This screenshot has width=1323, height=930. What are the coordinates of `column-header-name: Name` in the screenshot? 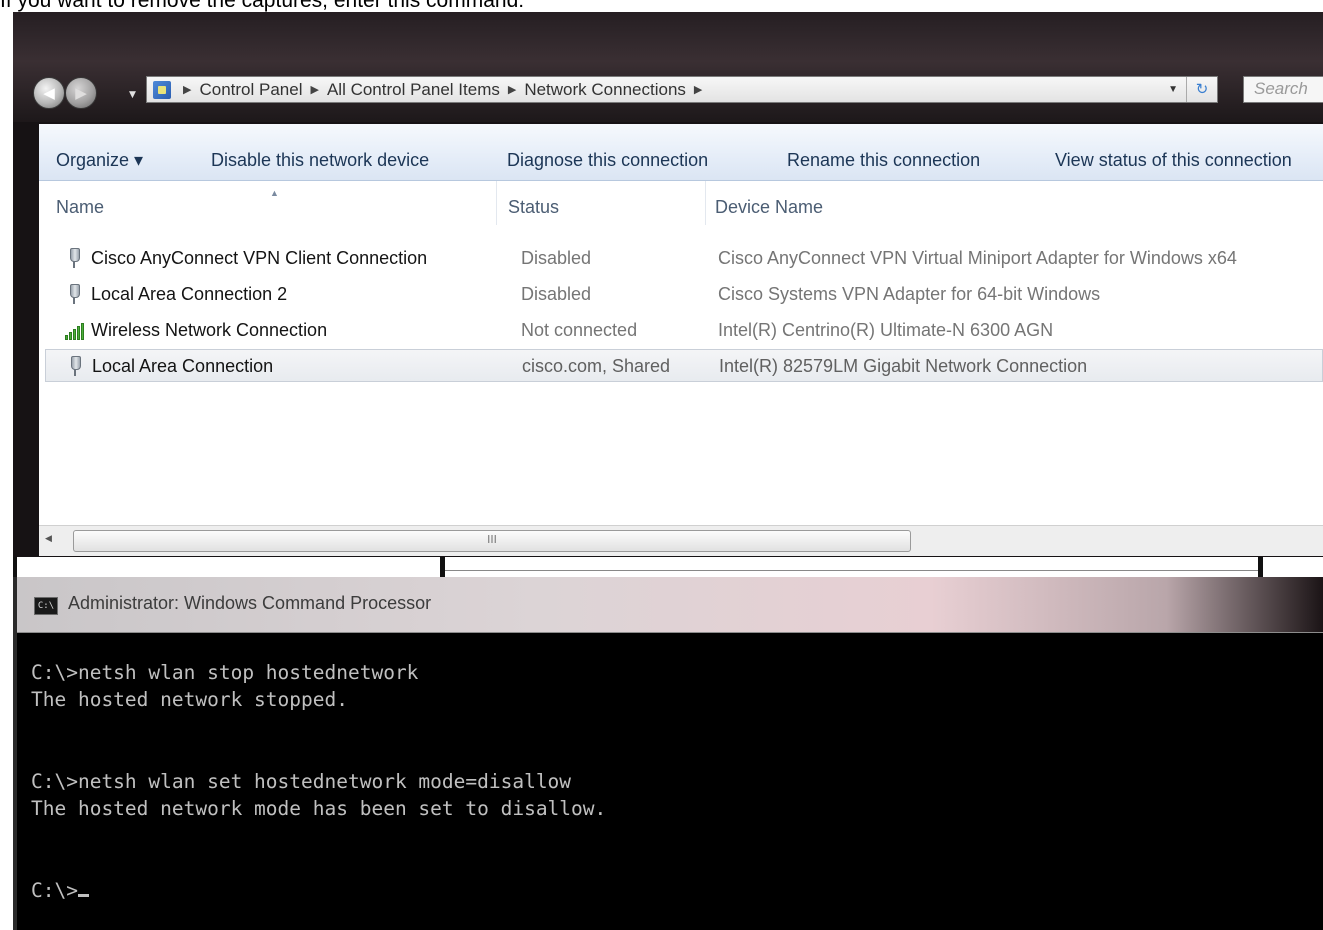 It's located at (80, 207).